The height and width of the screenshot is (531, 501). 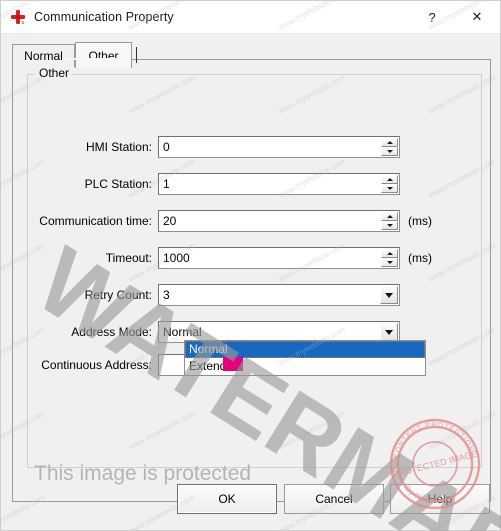 I want to click on titlebar-help-button: ?, so click(x=432, y=17).